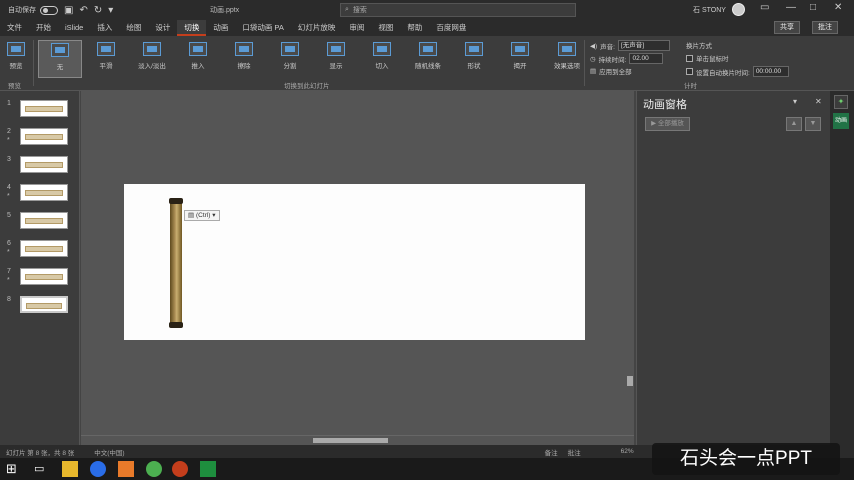 Image resolution: width=854 pixels, height=480 pixels. What do you see at coordinates (520, 59) in the screenshot?
I see `transition-option: 揭开` at bounding box center [520, 59].